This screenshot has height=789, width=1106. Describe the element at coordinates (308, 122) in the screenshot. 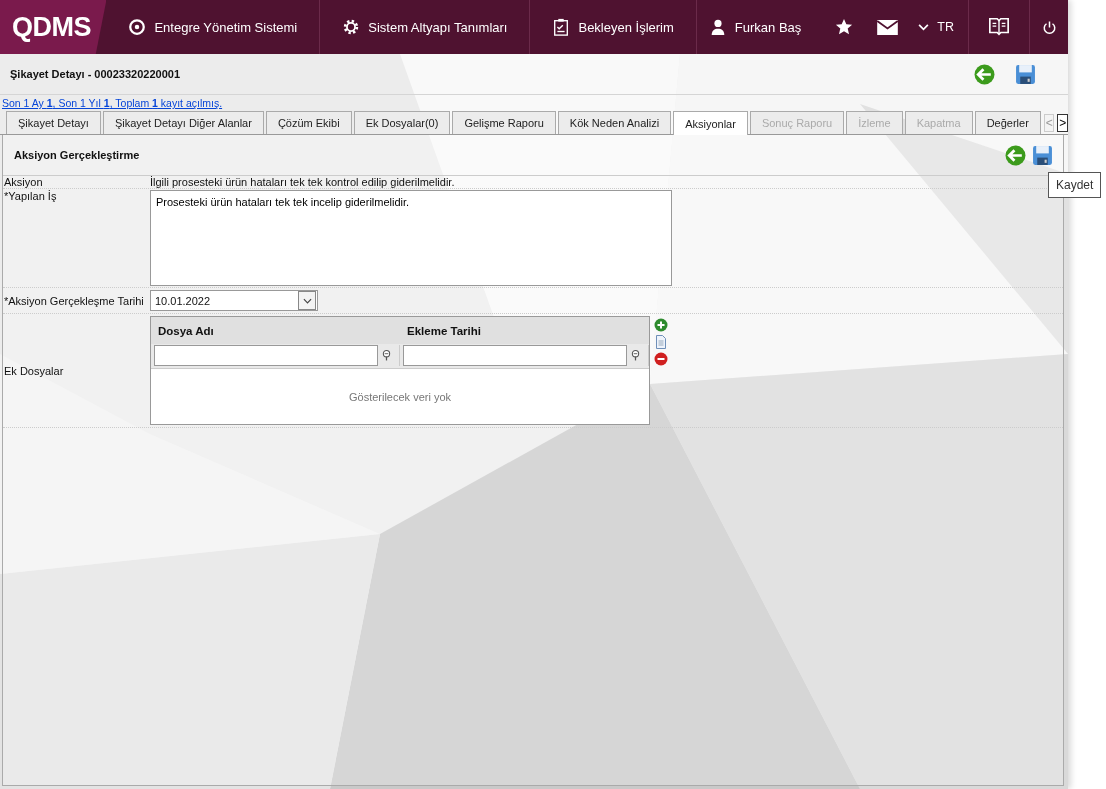

I see `tab: Çözüm Ekibi` at that location.